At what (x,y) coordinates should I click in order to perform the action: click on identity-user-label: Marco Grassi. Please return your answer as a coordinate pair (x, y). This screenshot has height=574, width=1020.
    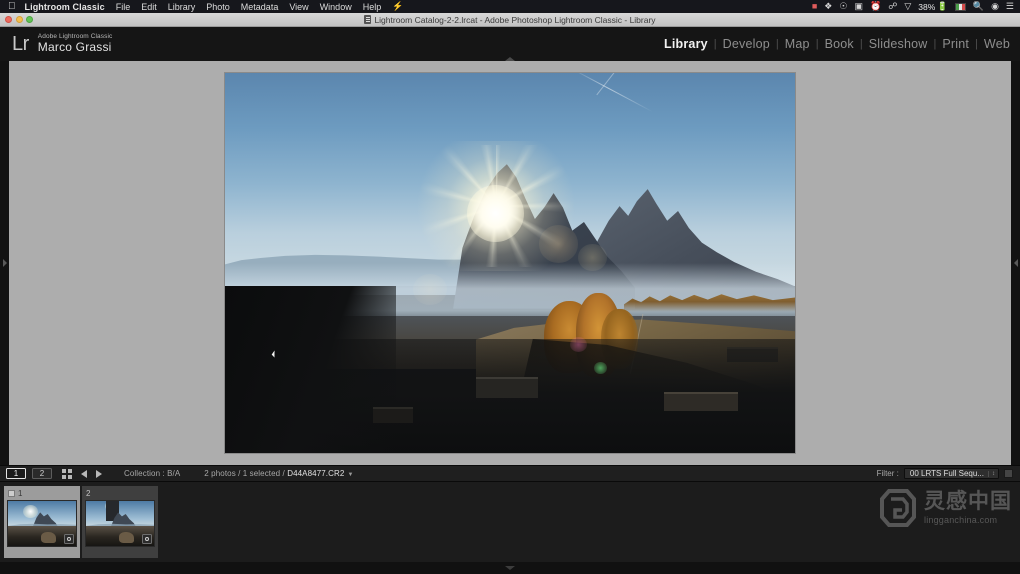
    Looking at the image, I should click on (74, 46).